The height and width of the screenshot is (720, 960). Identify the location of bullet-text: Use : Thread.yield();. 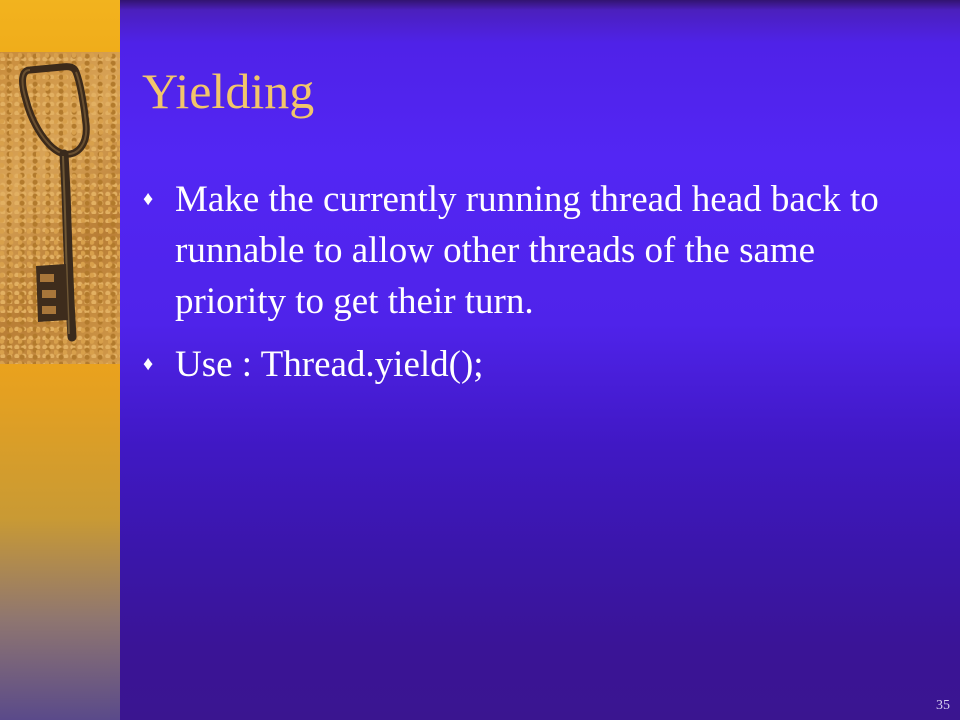
(329, 364).